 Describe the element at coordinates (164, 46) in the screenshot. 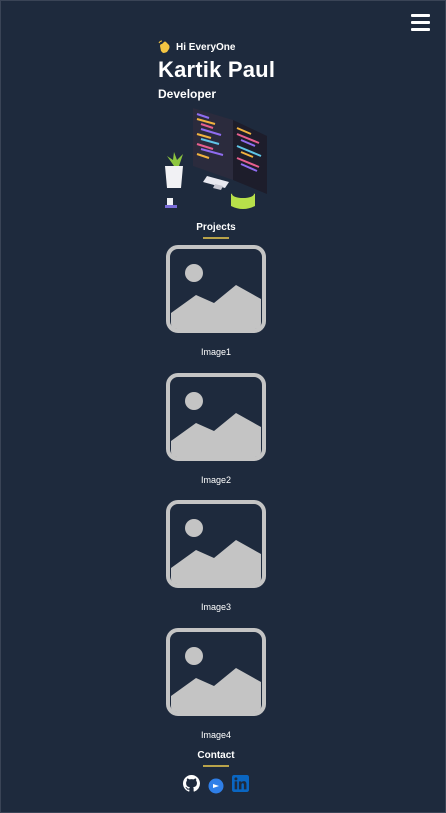

I see `waving-hand-icon` at that location.